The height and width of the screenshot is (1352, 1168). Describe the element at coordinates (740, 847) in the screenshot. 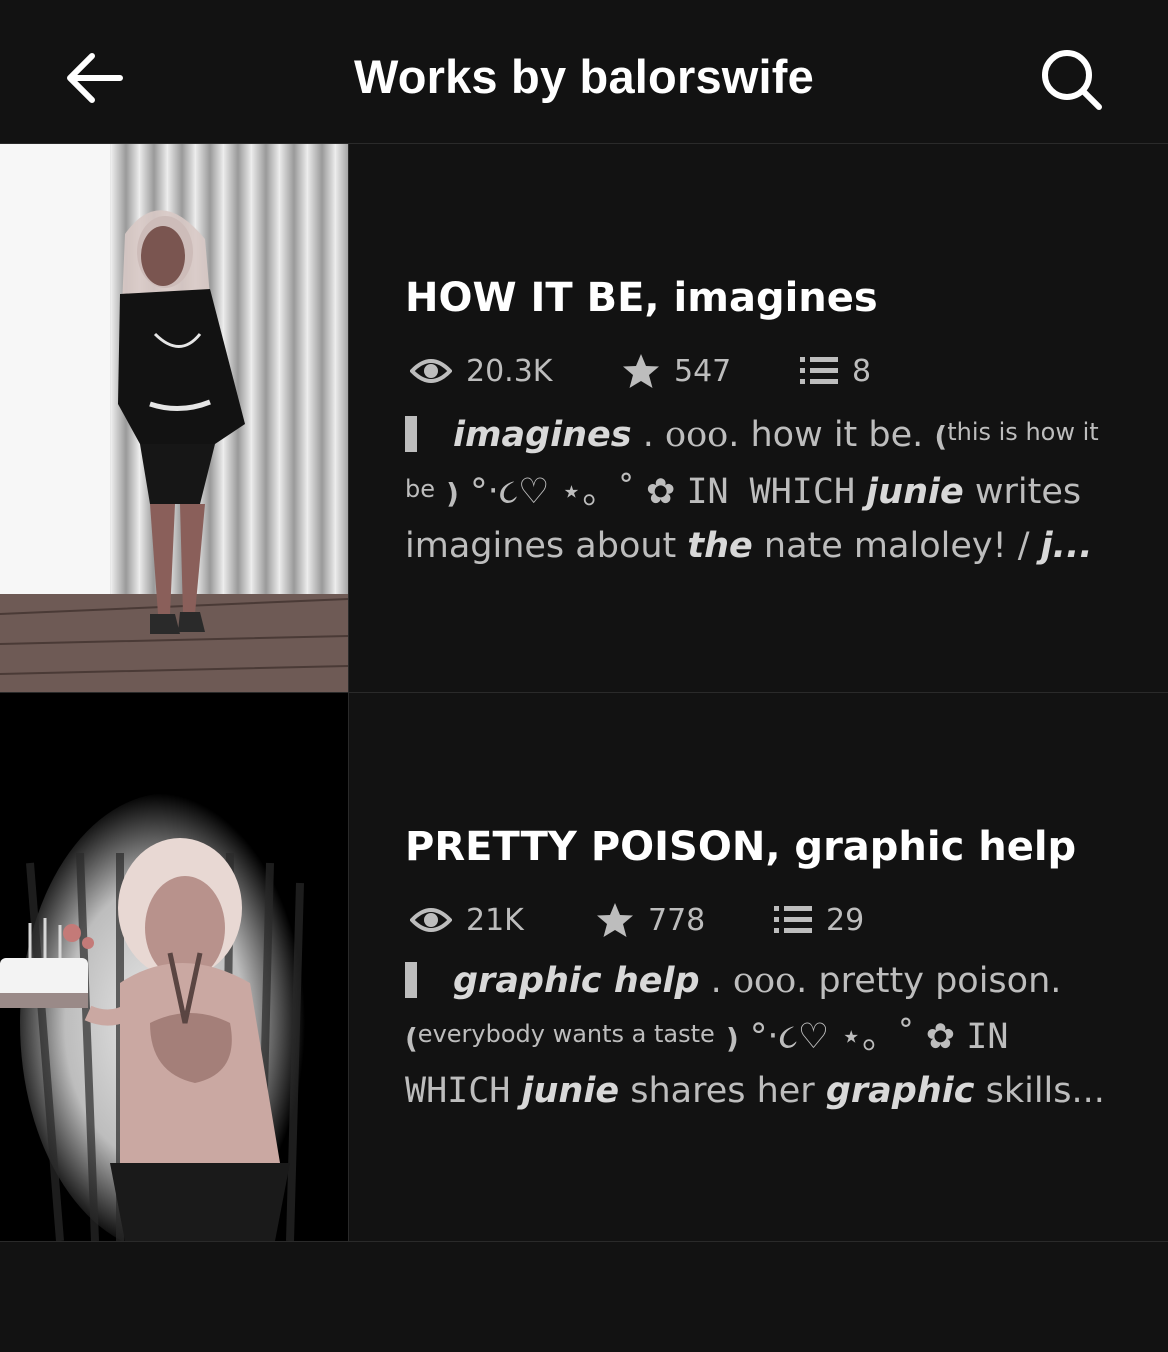

I see `story-title: PRETTY POISON, graphic help` at that location.